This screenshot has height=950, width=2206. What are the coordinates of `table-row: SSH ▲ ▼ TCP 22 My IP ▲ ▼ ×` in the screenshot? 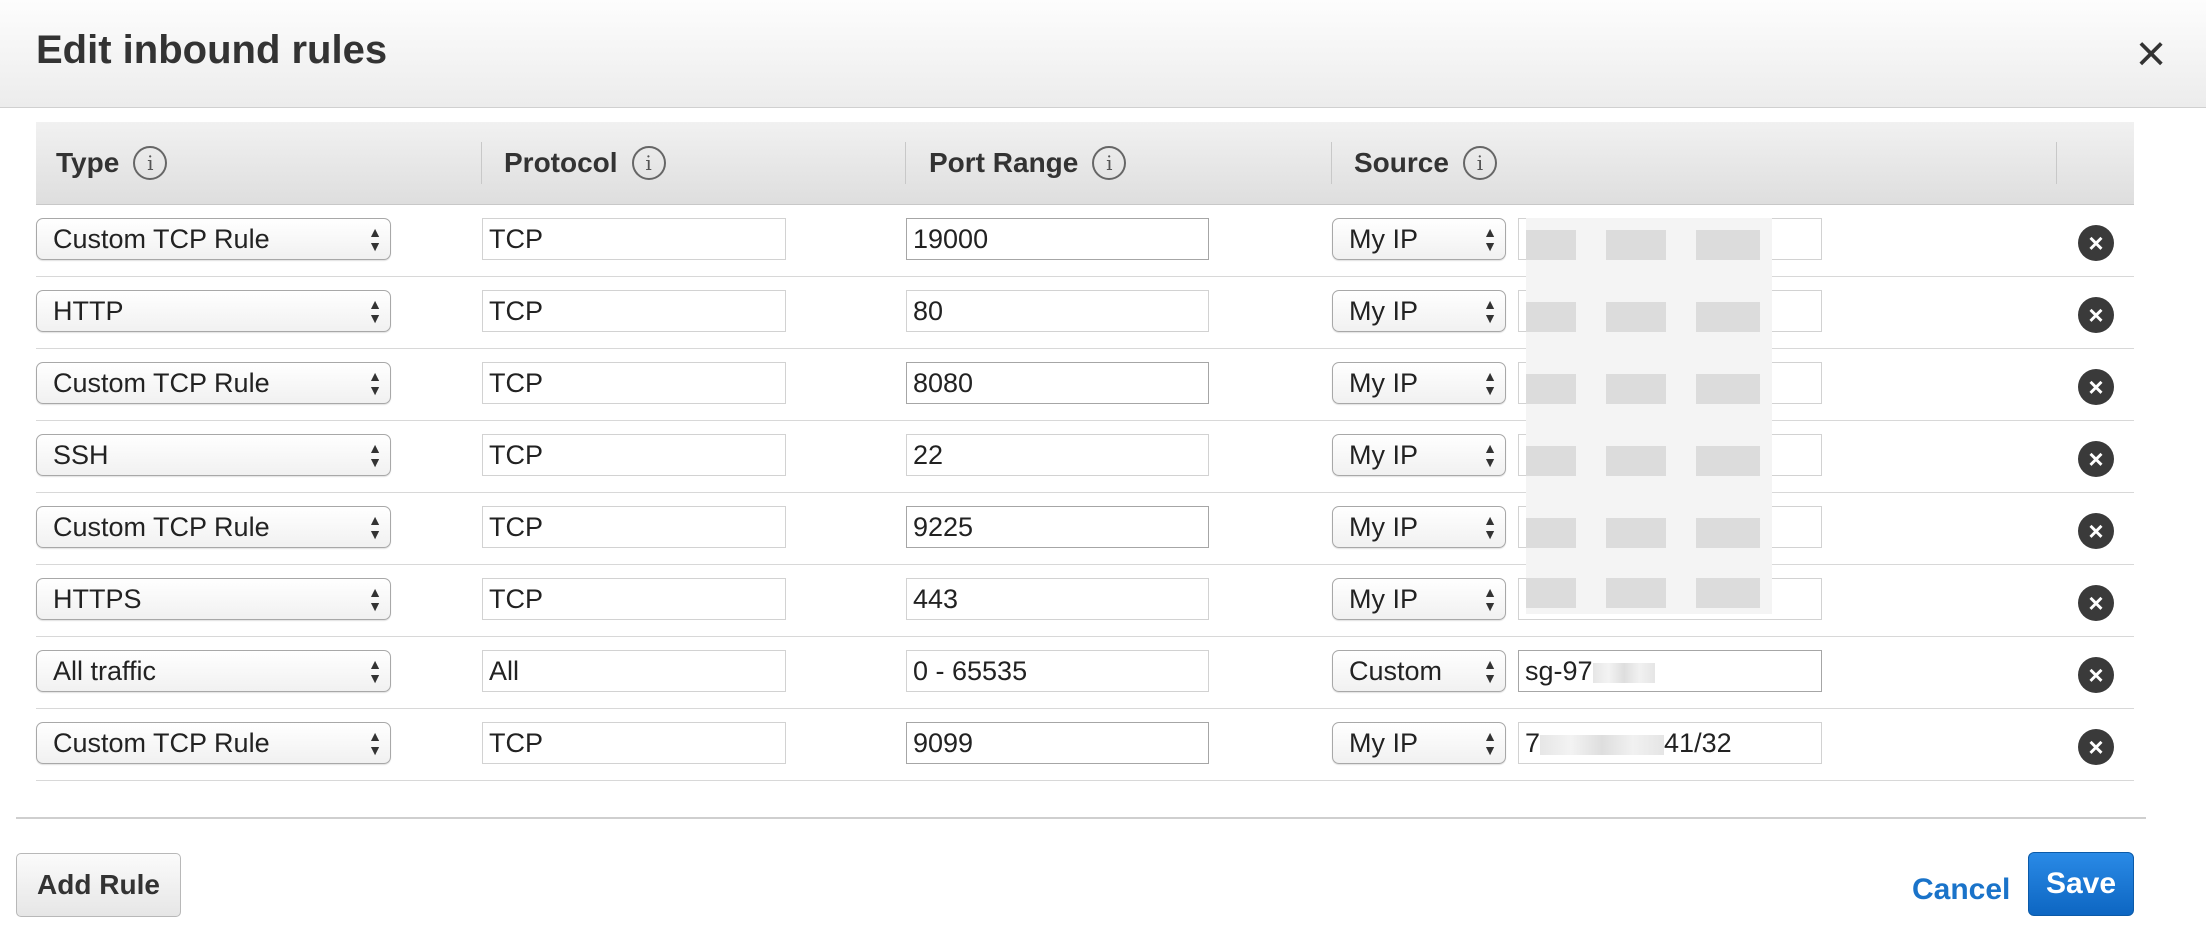 It's located at (1085, 457).